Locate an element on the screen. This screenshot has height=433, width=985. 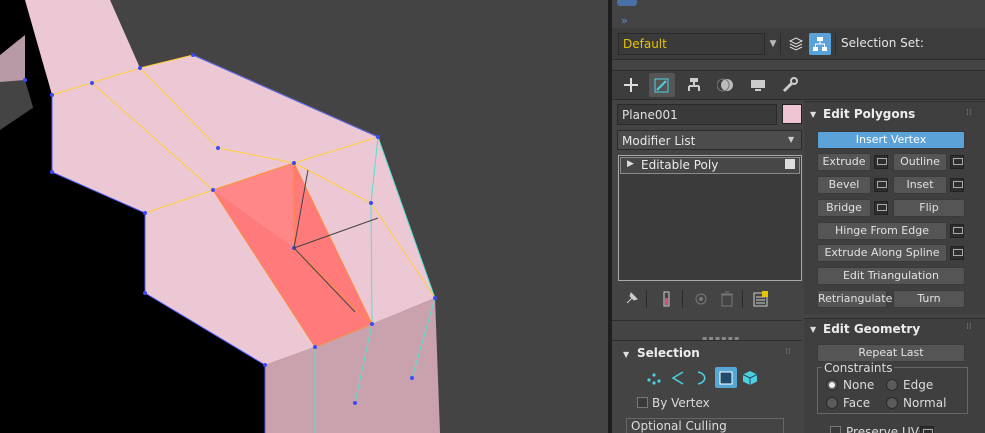
extrude-along-spline-settings-button is located at coordinates (957, 253).